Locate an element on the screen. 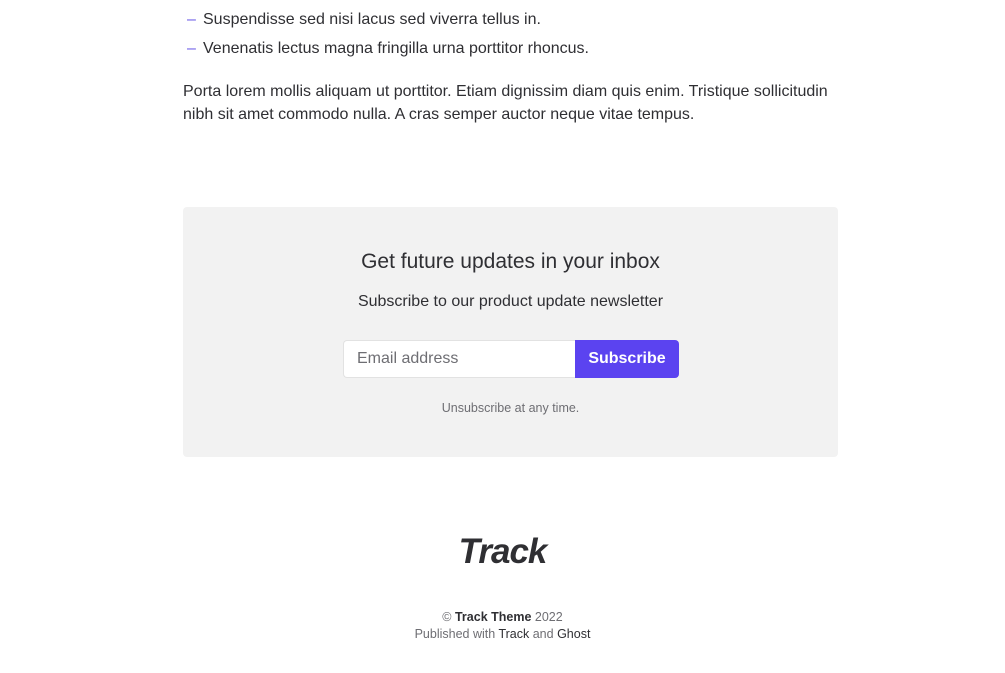 The width and height of the screenshot is (1005, 673). copyright-line: © Track Theme 2022 is located at coordinates (502, 617).